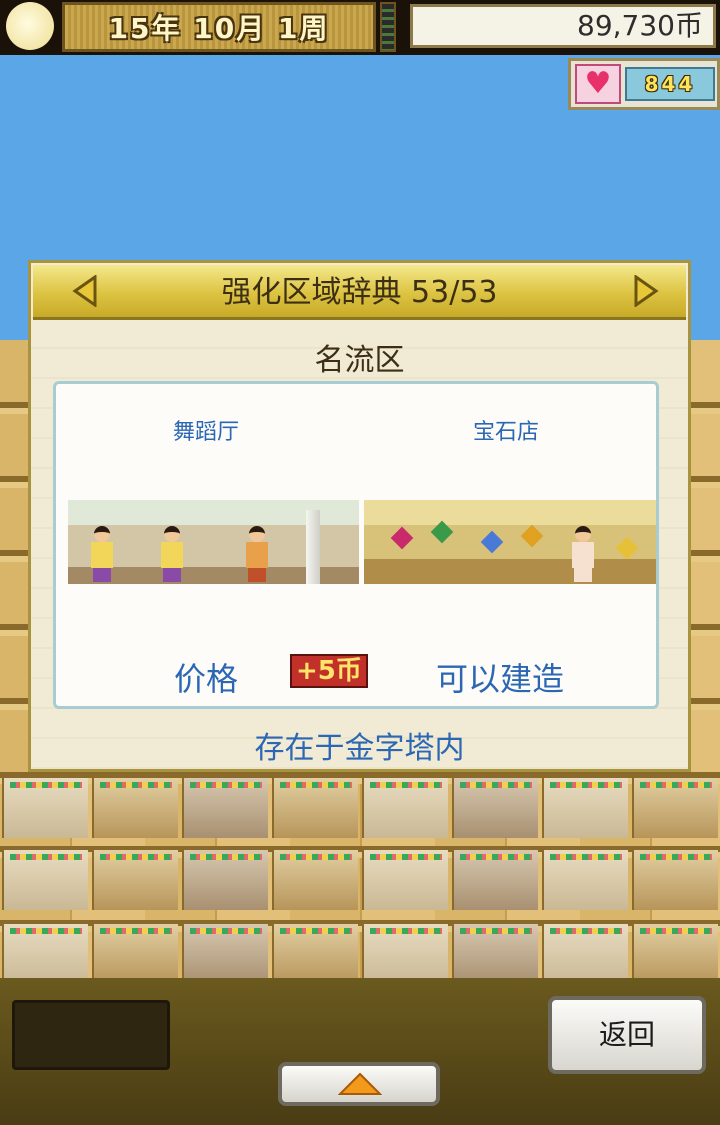 This screenshot has width=720, height=1125. Describe the element at coordinates (359, 360) in the screenshot. I see `zone-name: 名流区` at that location.